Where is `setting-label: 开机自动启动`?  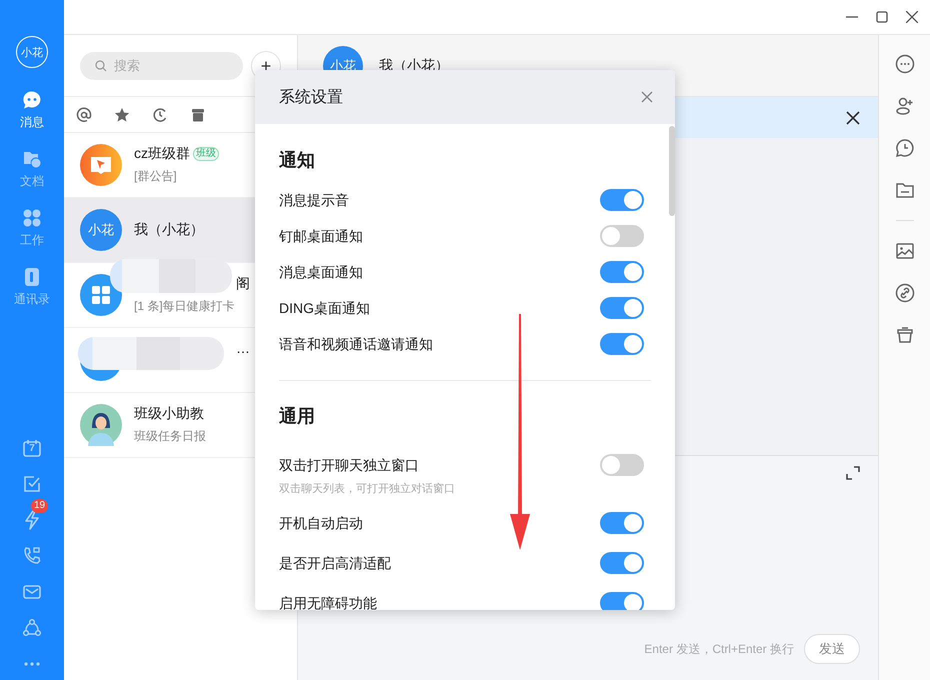 setting-label: 开机自动启动 is located at coordinates (321, 523).